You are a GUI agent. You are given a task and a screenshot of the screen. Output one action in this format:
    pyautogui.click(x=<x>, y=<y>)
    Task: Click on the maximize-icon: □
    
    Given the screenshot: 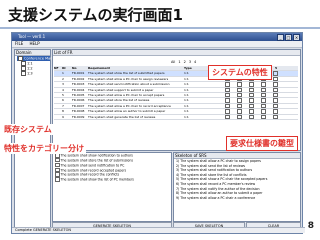 What is the action you would take?
    pyautogui.click(x=288, y=37)
    